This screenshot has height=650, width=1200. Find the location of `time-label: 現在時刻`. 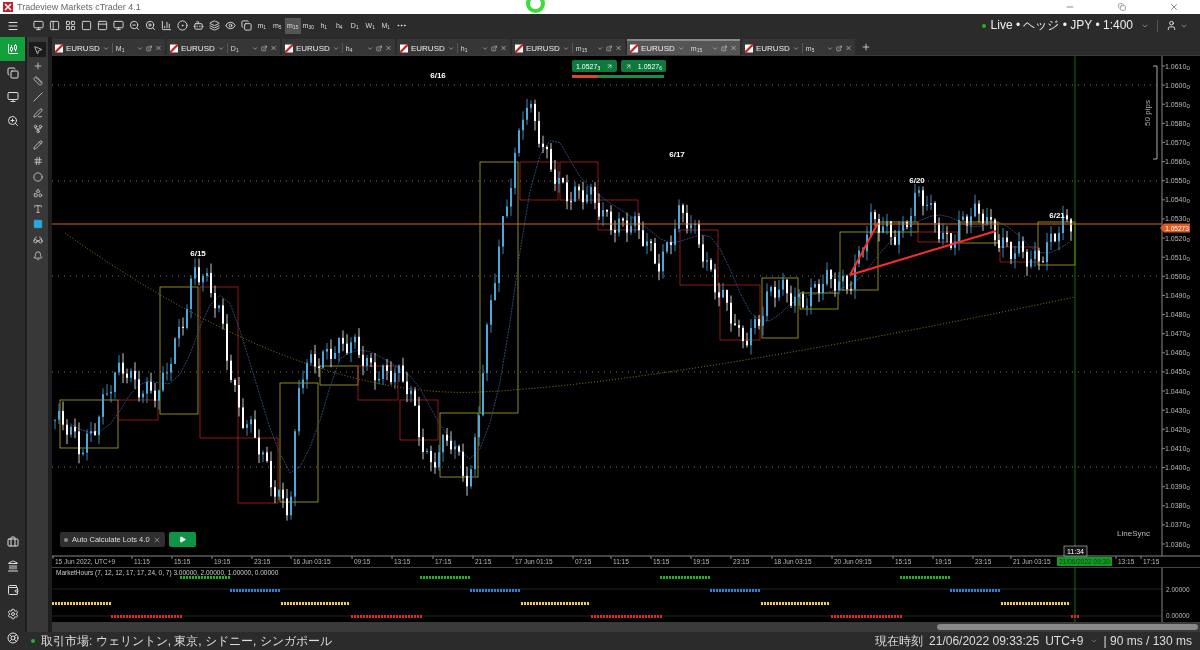

time-label: 現在時刻 is located at coordinates (899, 641).